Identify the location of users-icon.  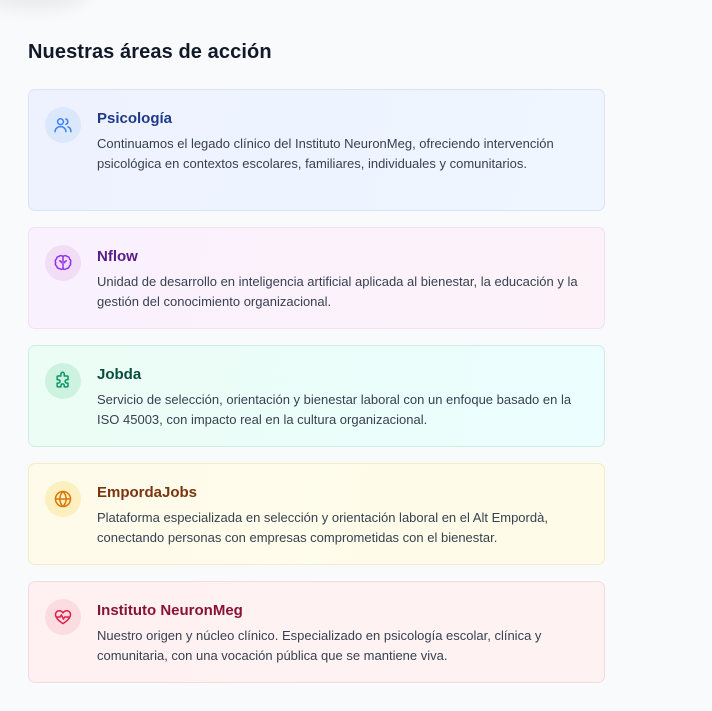
(63, 125).